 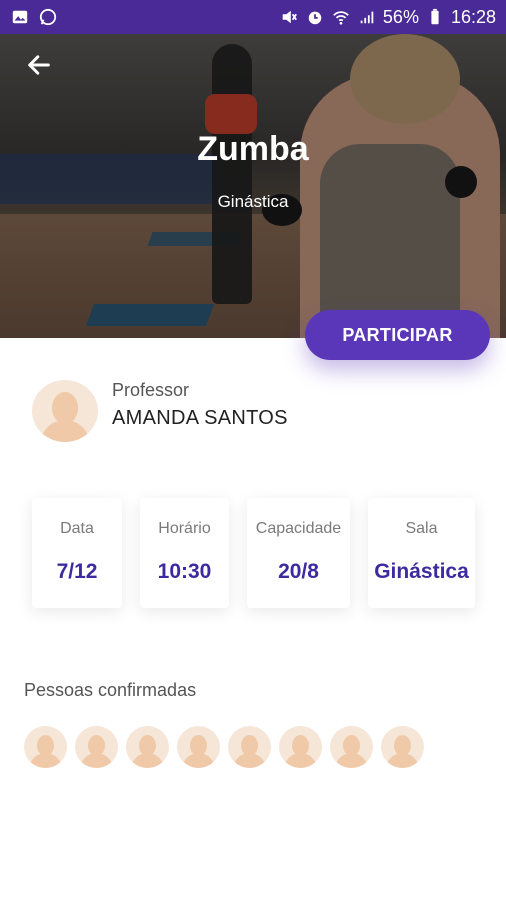 What do you see at coordinates (289, 17) in the screenshot?
I see `mute-icon` at bounding box center [289, 17].